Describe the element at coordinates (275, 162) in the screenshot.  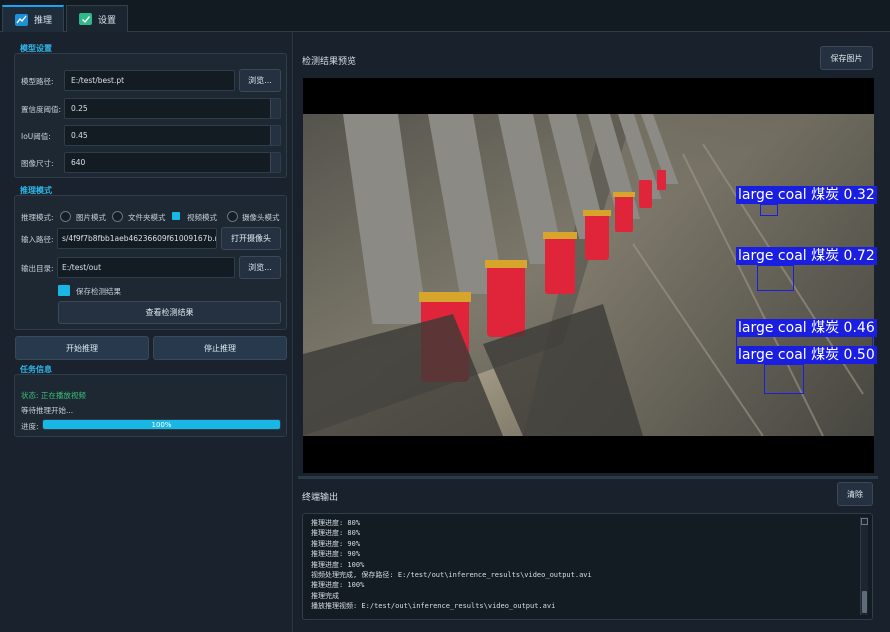
I see `image-size-stepper` at that location.